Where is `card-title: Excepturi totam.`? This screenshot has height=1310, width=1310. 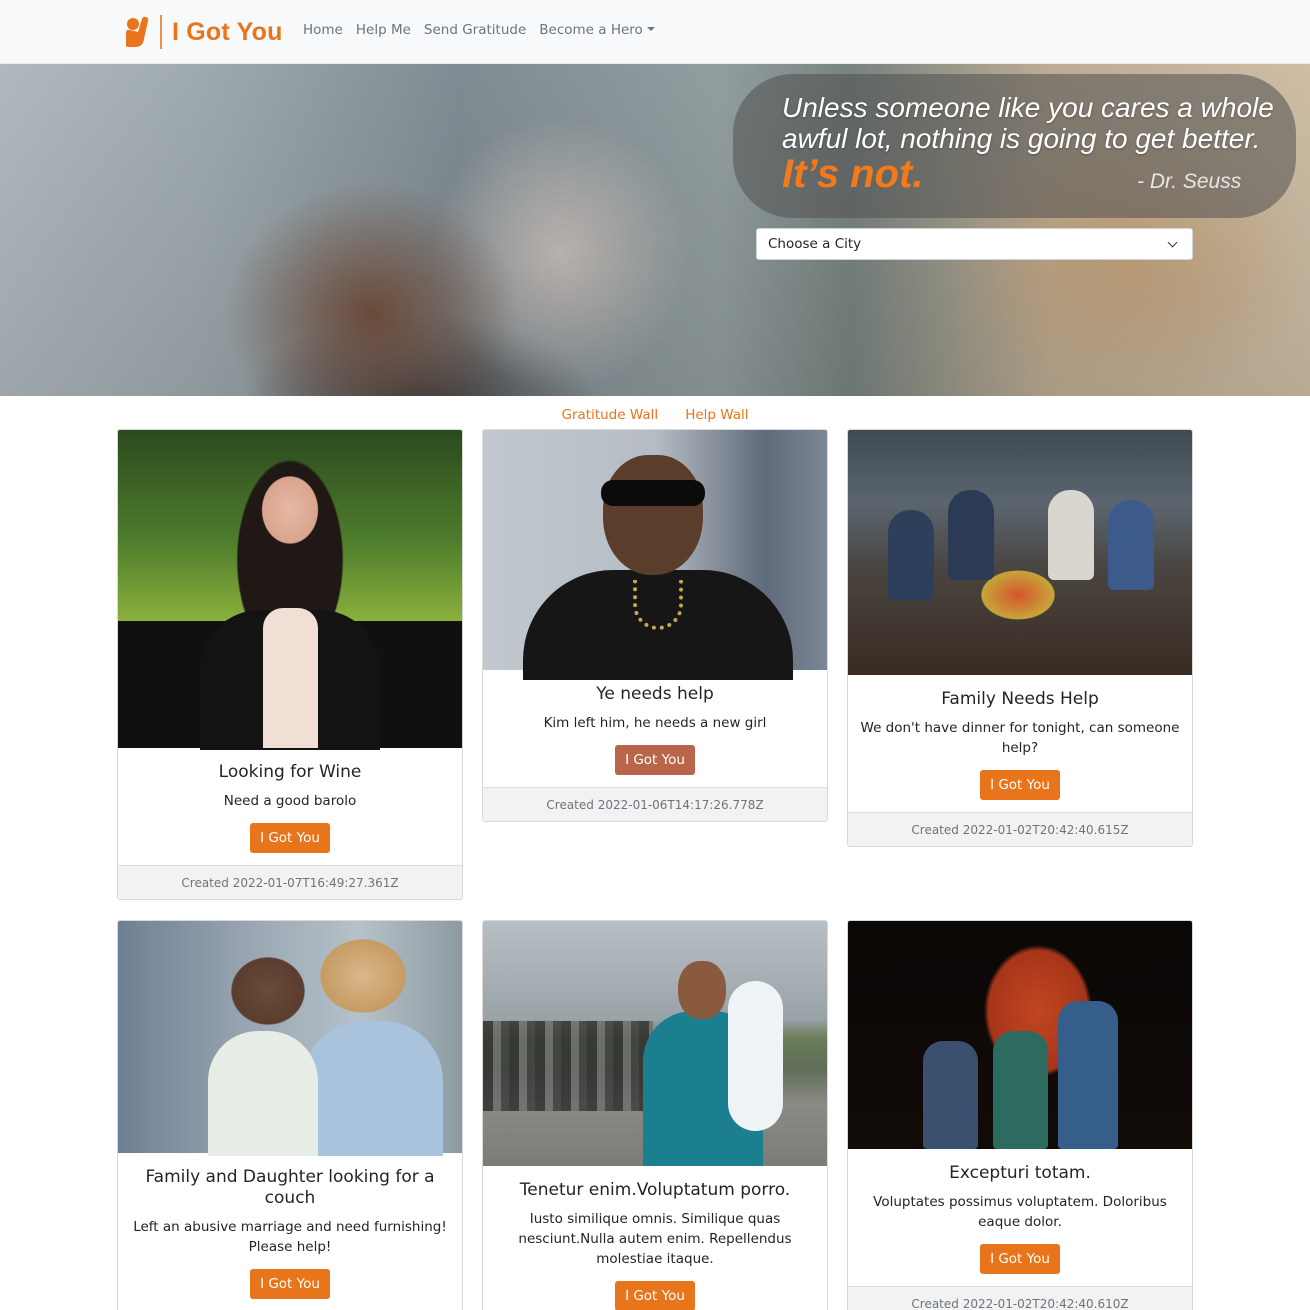 card-title: Excepturi totam. is located at coordinates (1020, 1173).